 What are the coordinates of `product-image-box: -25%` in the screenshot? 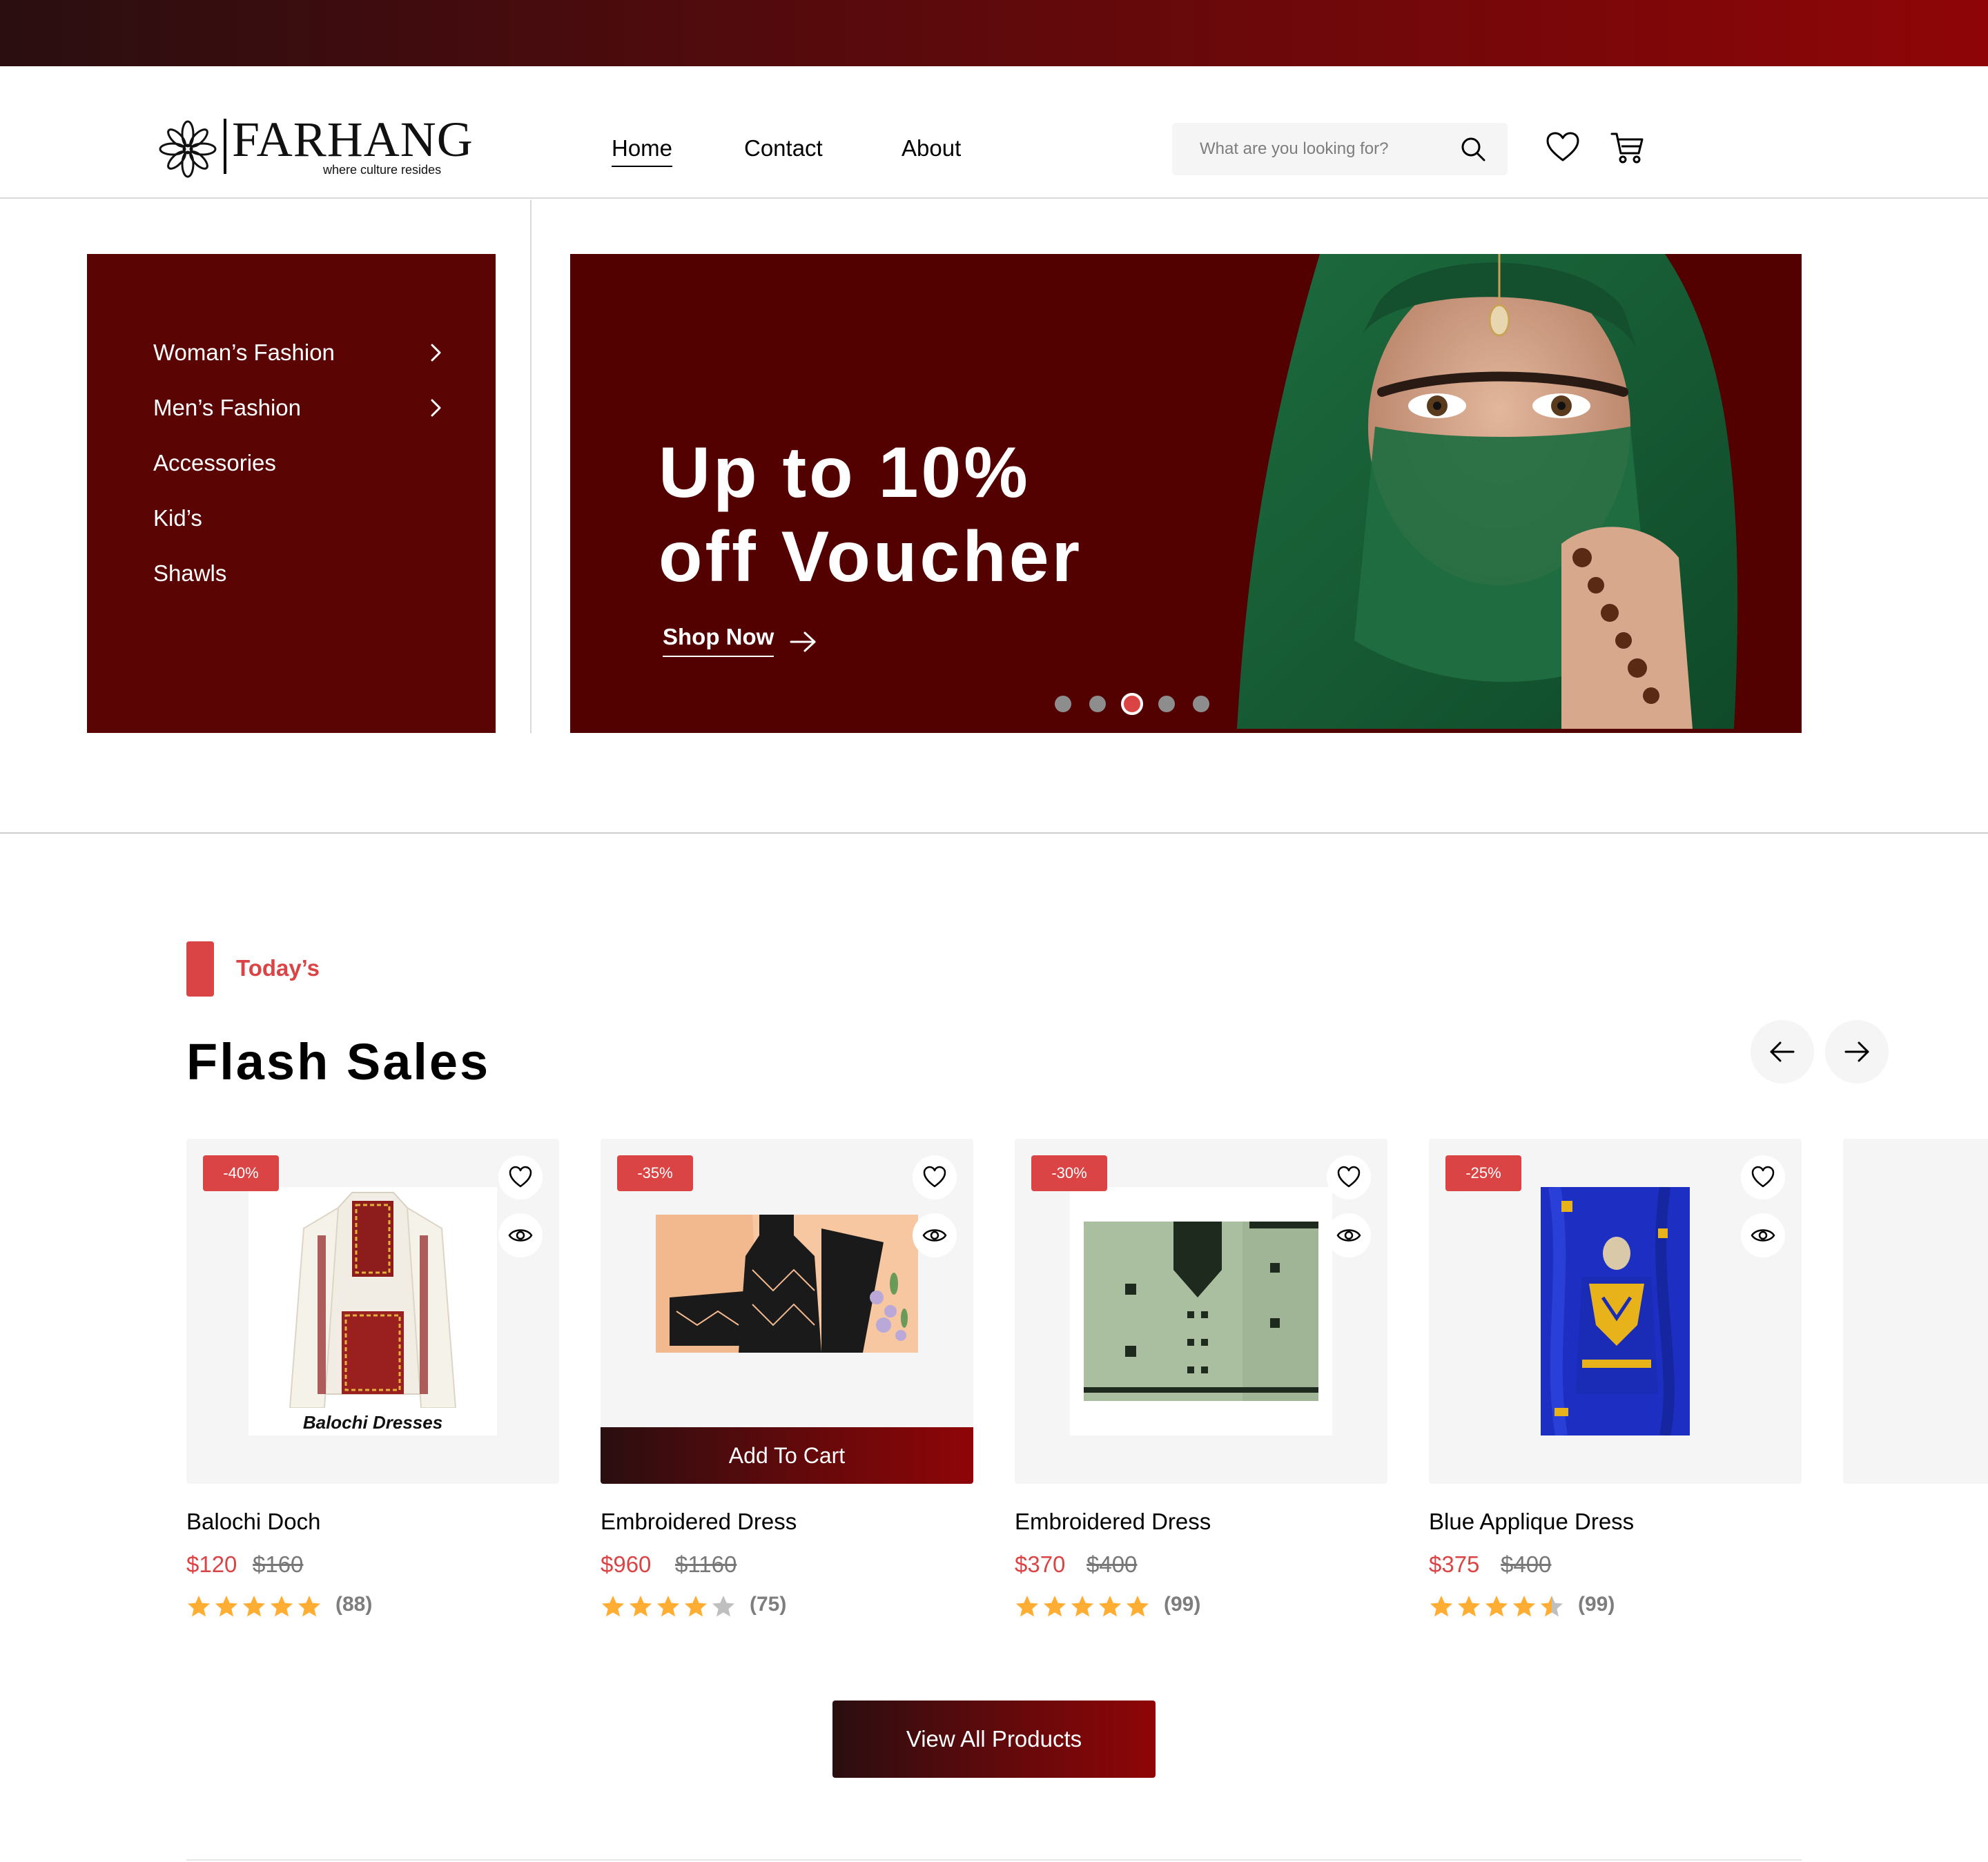 It's located at (1615, 1311).